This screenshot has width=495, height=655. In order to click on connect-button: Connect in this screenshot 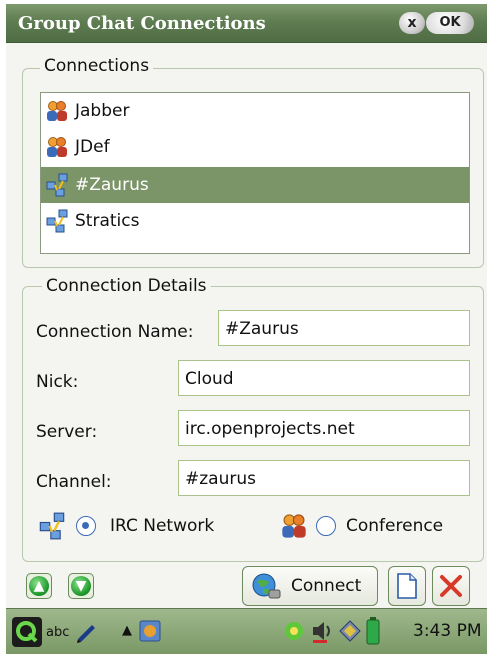, I will do `click(310, 586)`.